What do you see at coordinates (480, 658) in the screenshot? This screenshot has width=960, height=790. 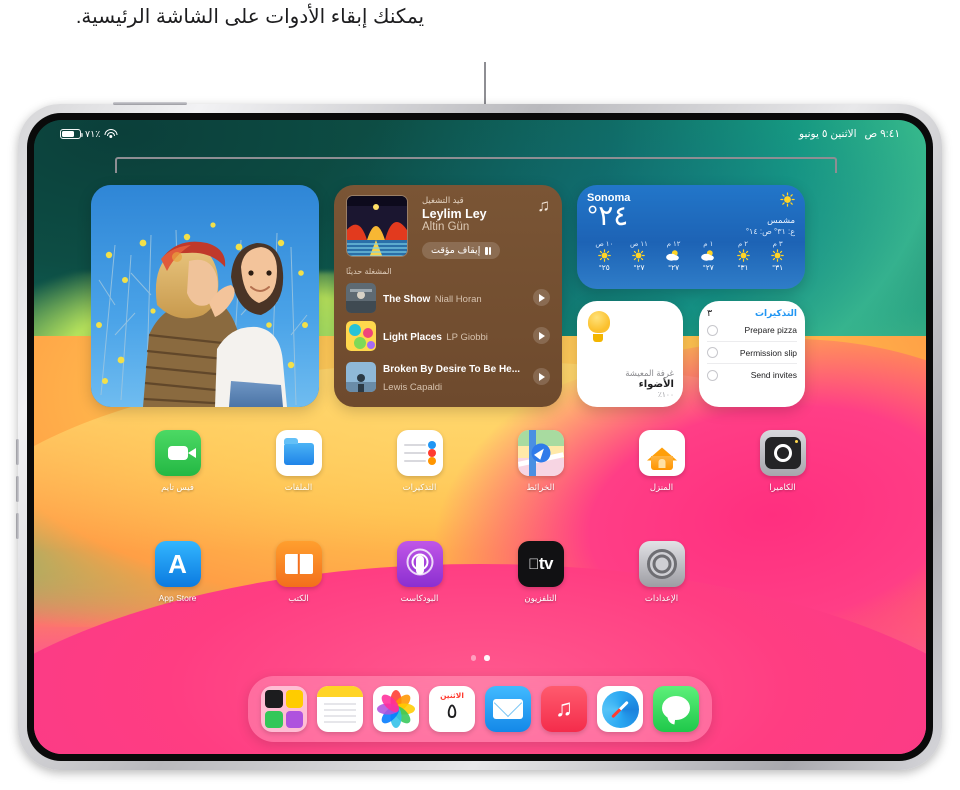 I see `page-dots` at bounding box center [480, 658].